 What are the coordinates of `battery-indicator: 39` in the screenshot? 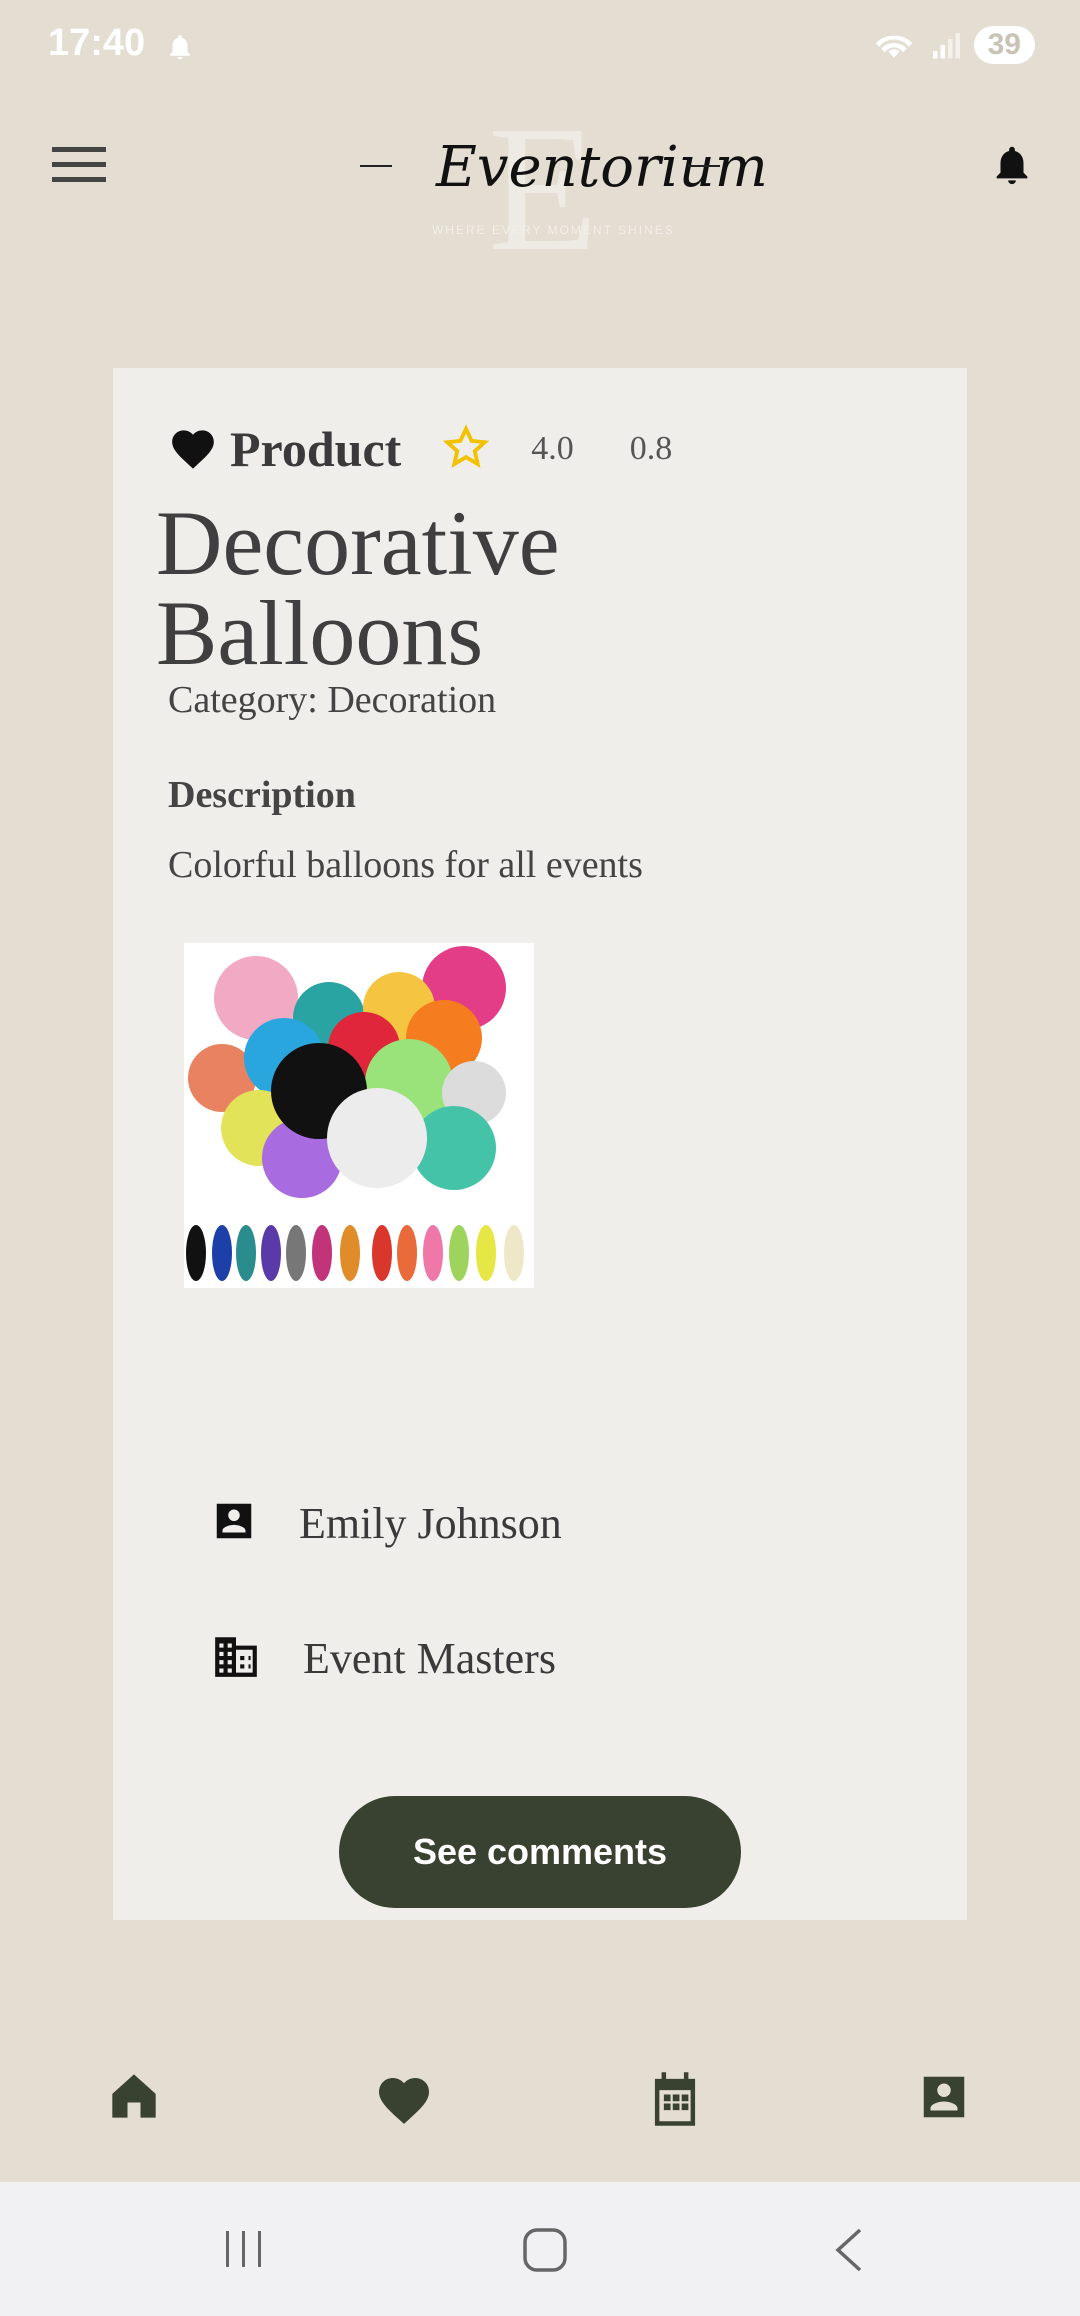 It's located at (1004, 45).